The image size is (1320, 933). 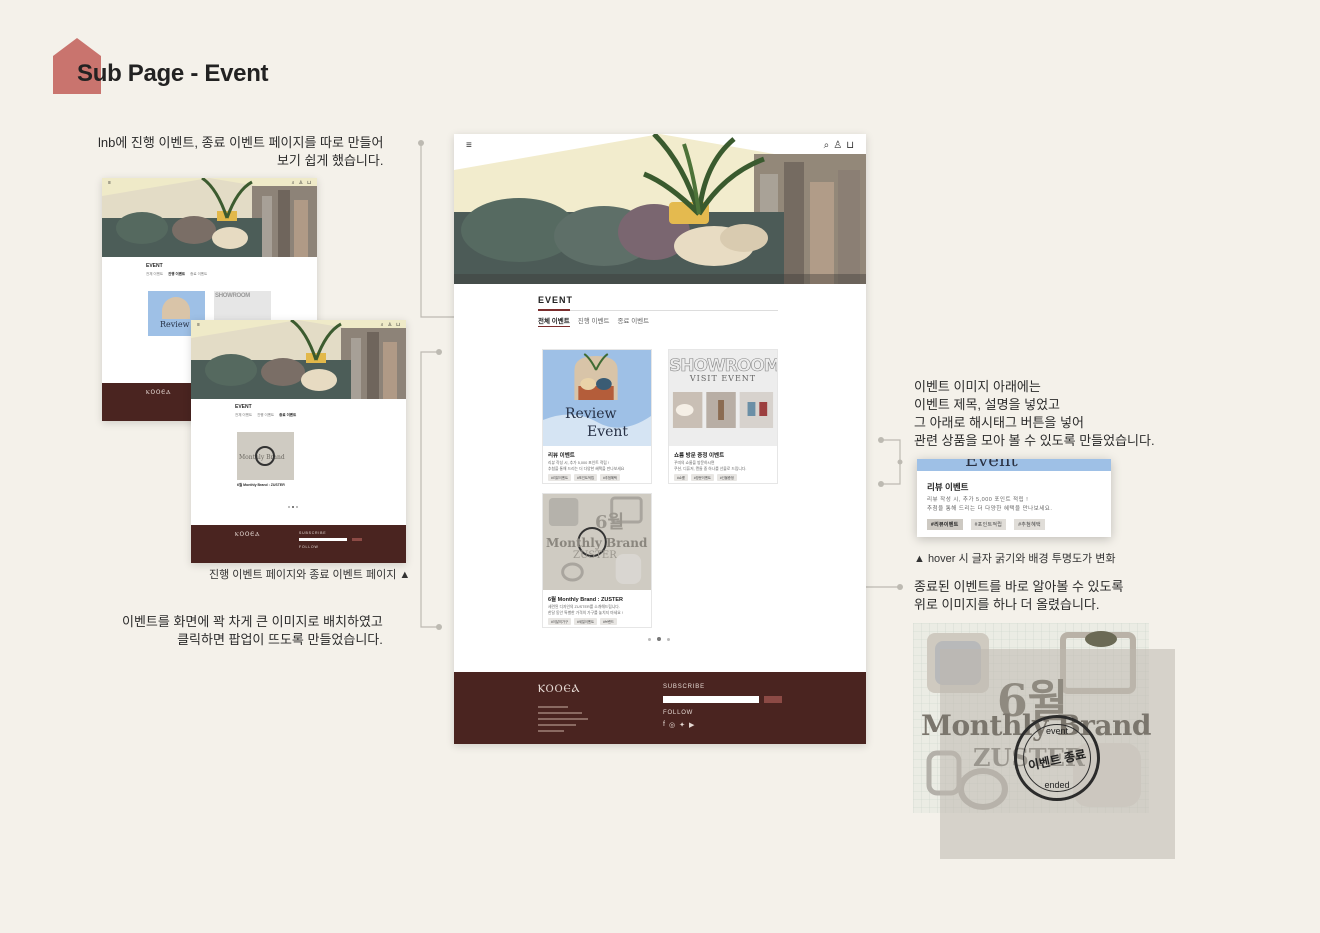 What do you see at coordinates (597, 542) in the screenshot?
I see `event-image: 6월 Monthly Brand ZUSTER` at bounding box center [597, 542].